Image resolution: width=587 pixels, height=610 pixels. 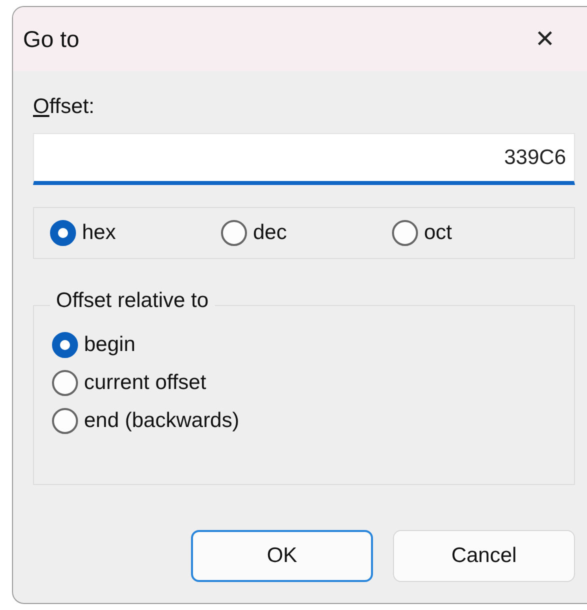 I want to click on radio-label: hex, so click(x=99, y=233).